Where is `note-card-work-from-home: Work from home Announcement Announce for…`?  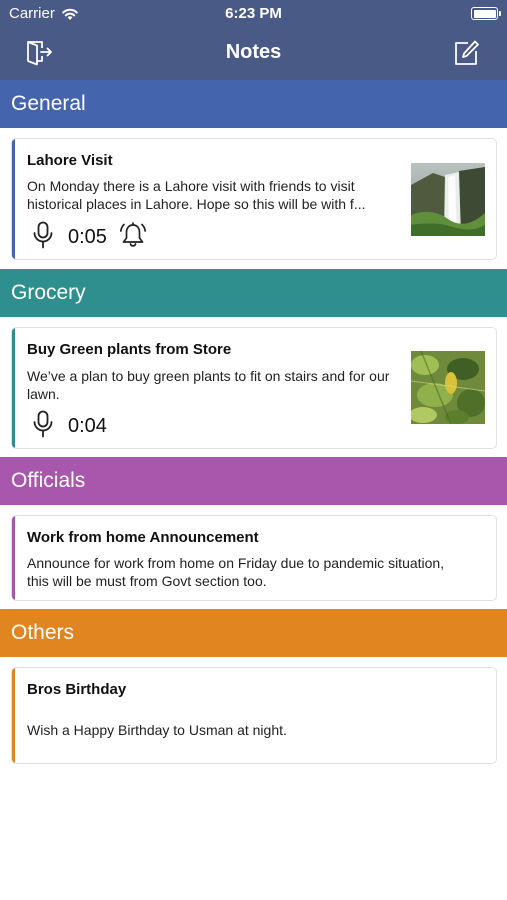
note-card-work-from-home: Work from home Announcement Announce for… is located at coordinates (254, 558).